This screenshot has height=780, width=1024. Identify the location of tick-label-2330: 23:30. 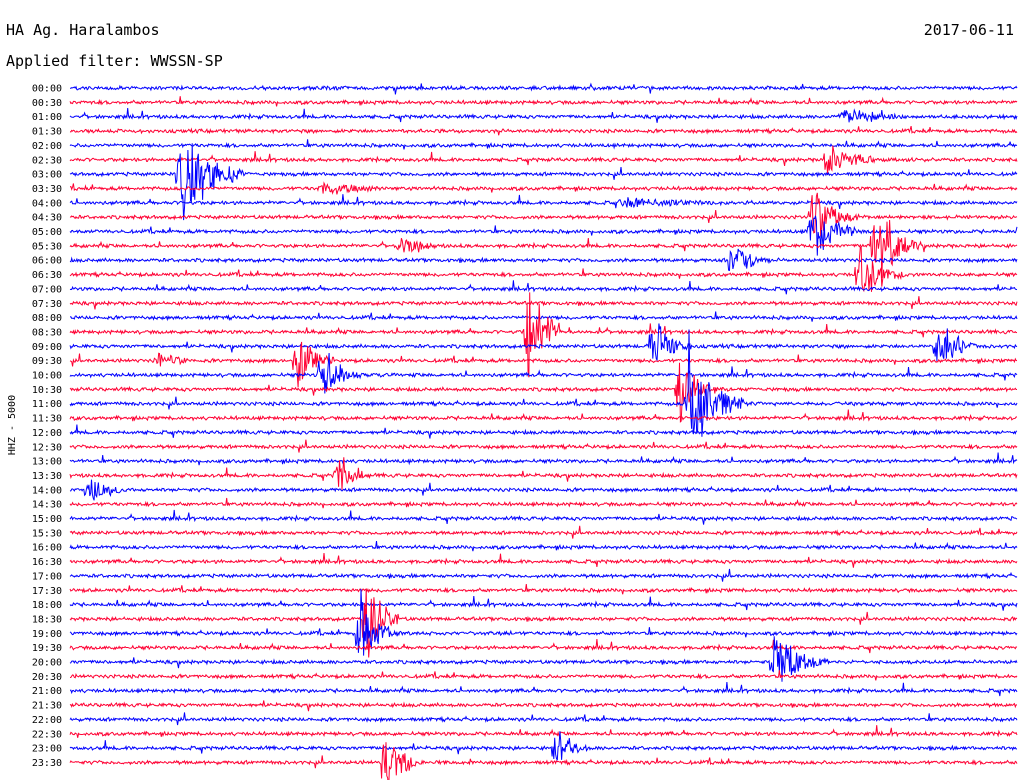
(47, 763).